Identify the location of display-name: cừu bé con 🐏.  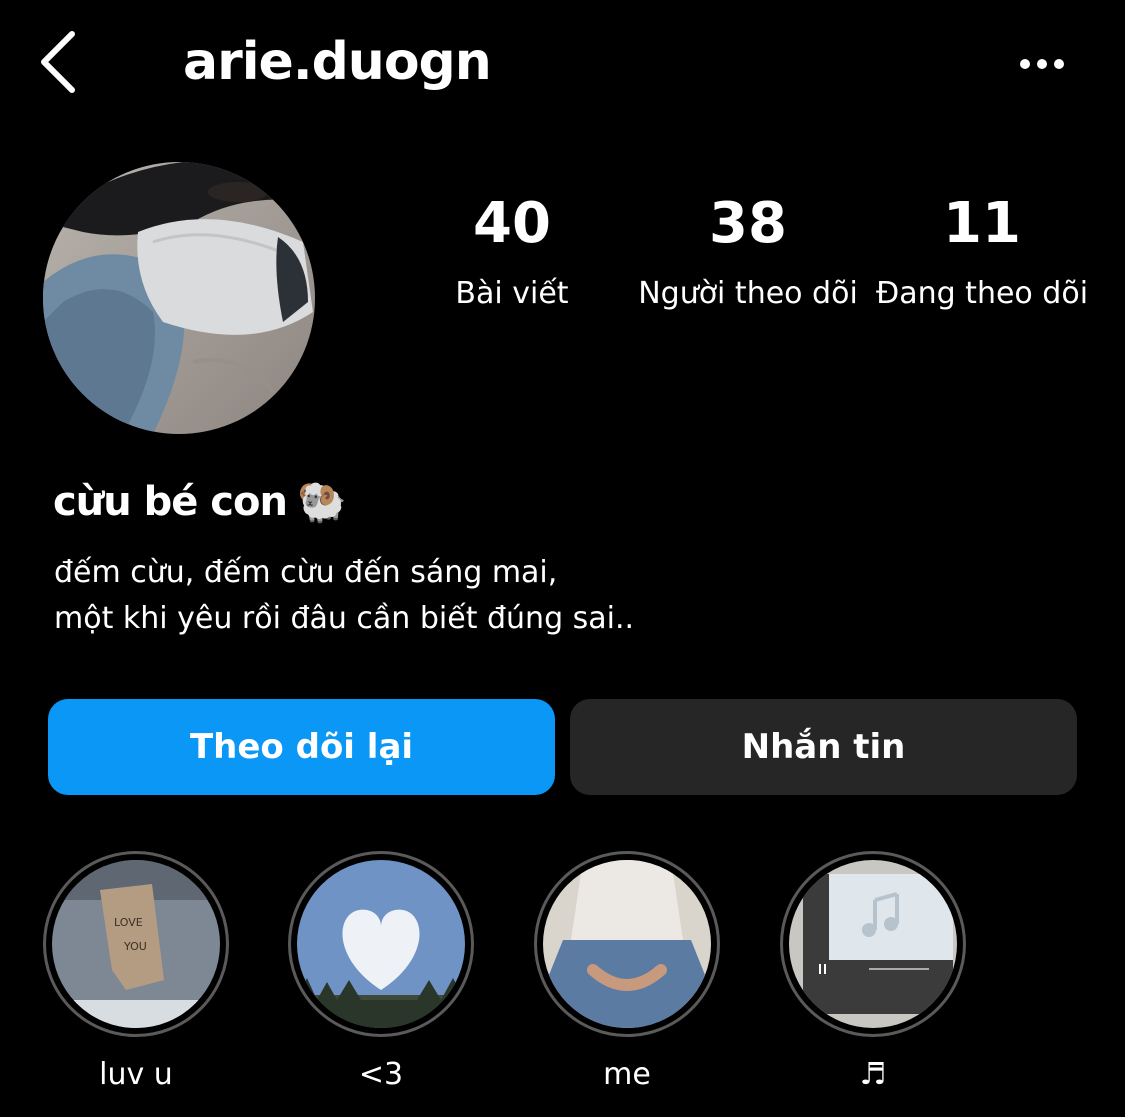
(200, 502).